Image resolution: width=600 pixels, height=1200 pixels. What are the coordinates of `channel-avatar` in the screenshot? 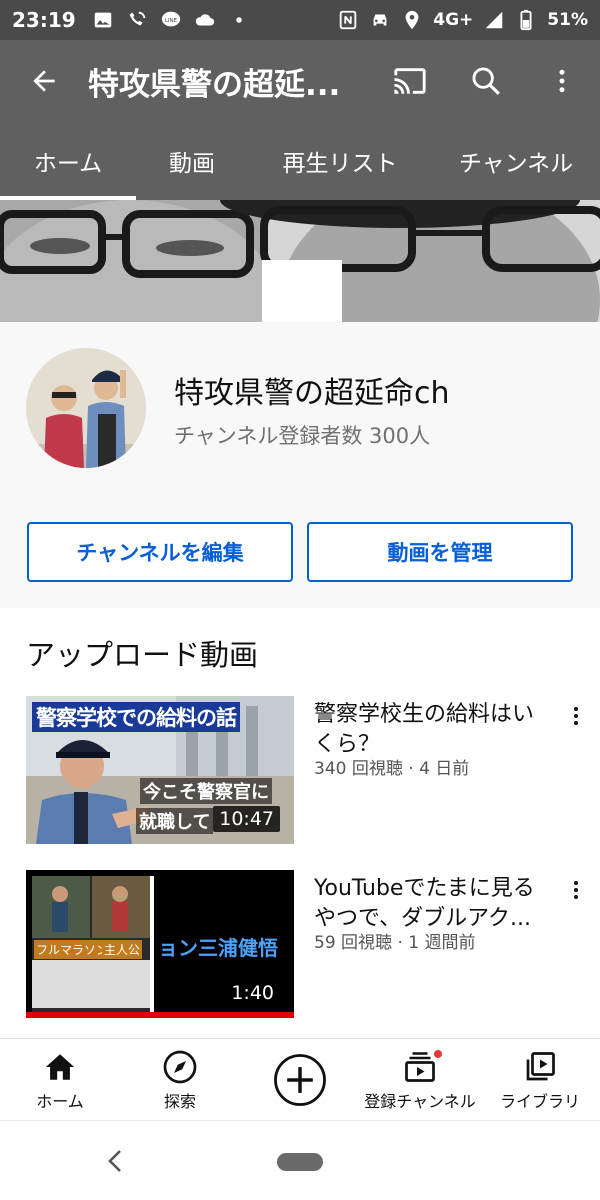 It's located at (86, 408).